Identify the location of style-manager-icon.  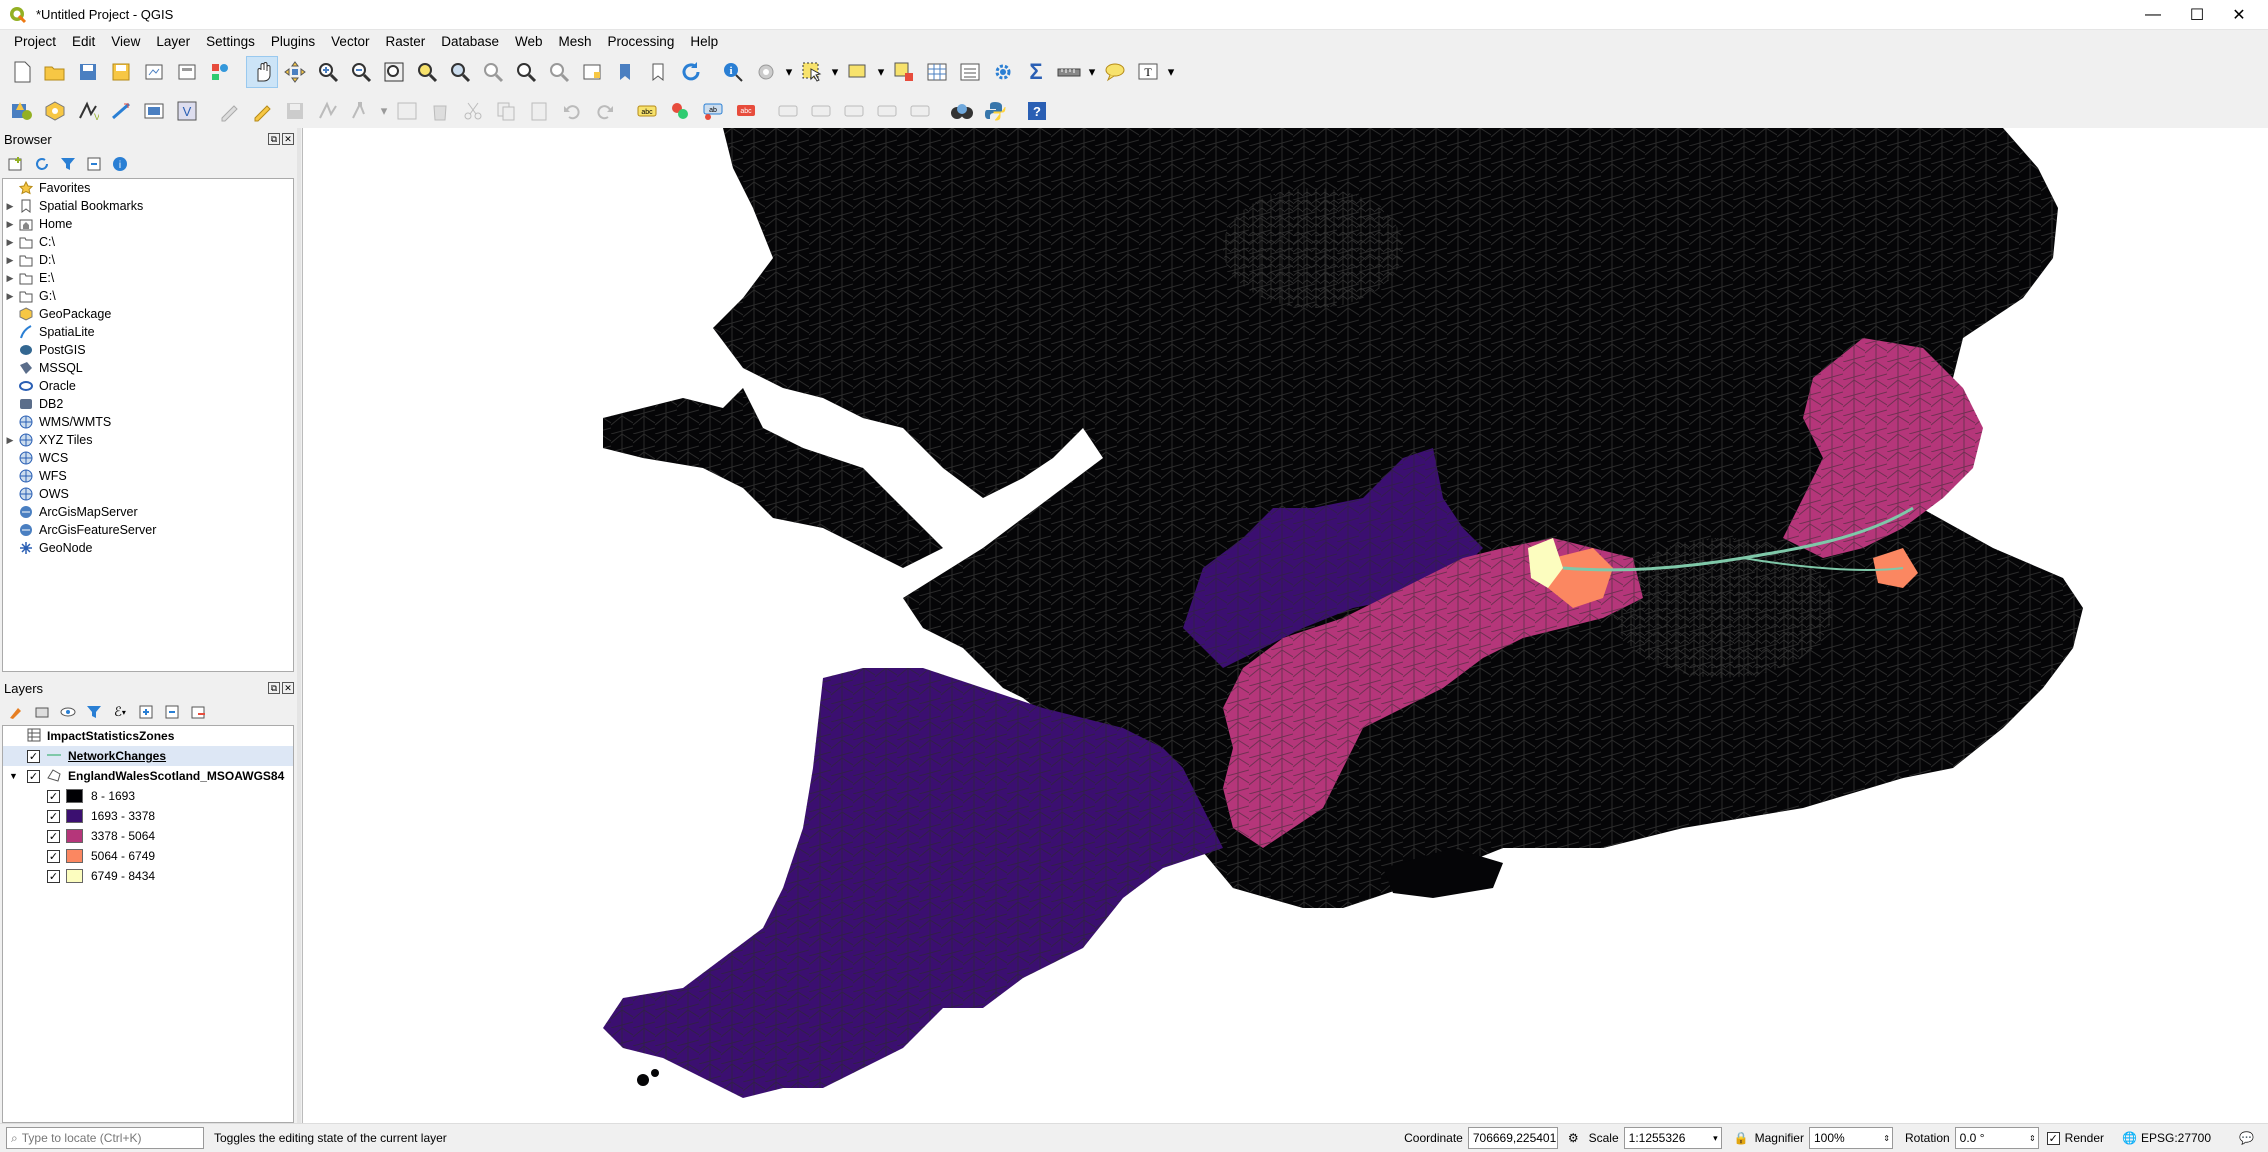
(220, 72).